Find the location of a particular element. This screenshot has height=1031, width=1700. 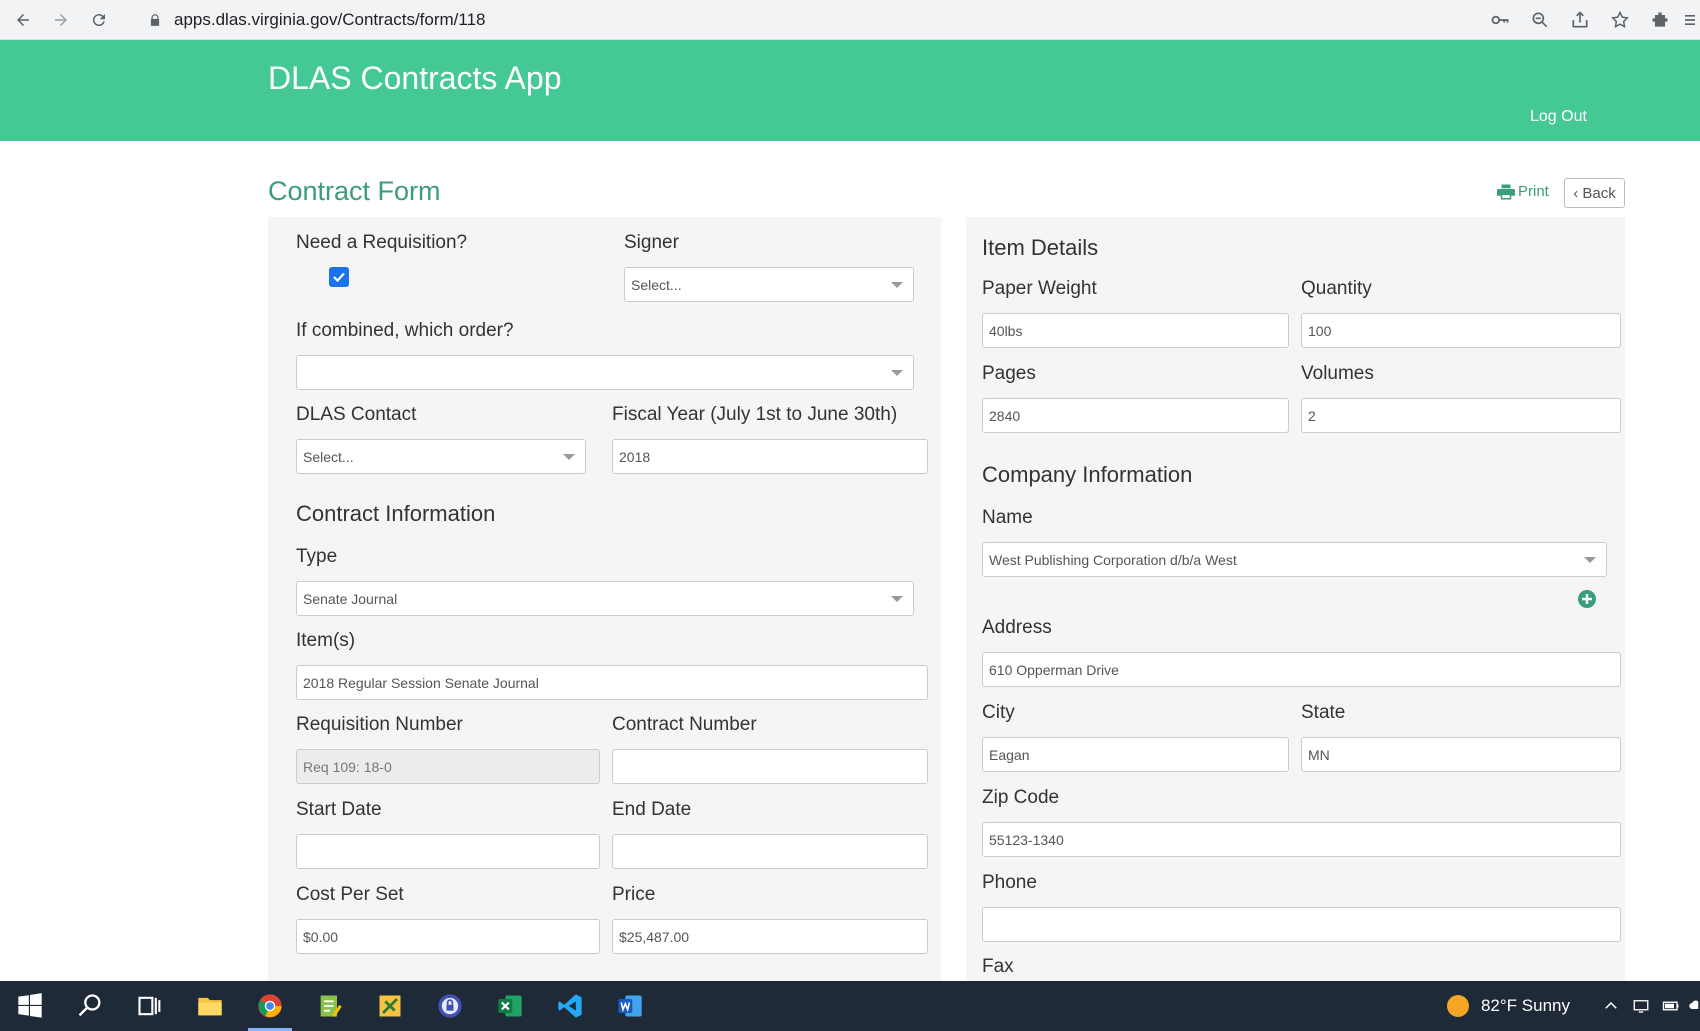

windows-taskbar: 82°F Sunny is located at coordinates (850, 1006).